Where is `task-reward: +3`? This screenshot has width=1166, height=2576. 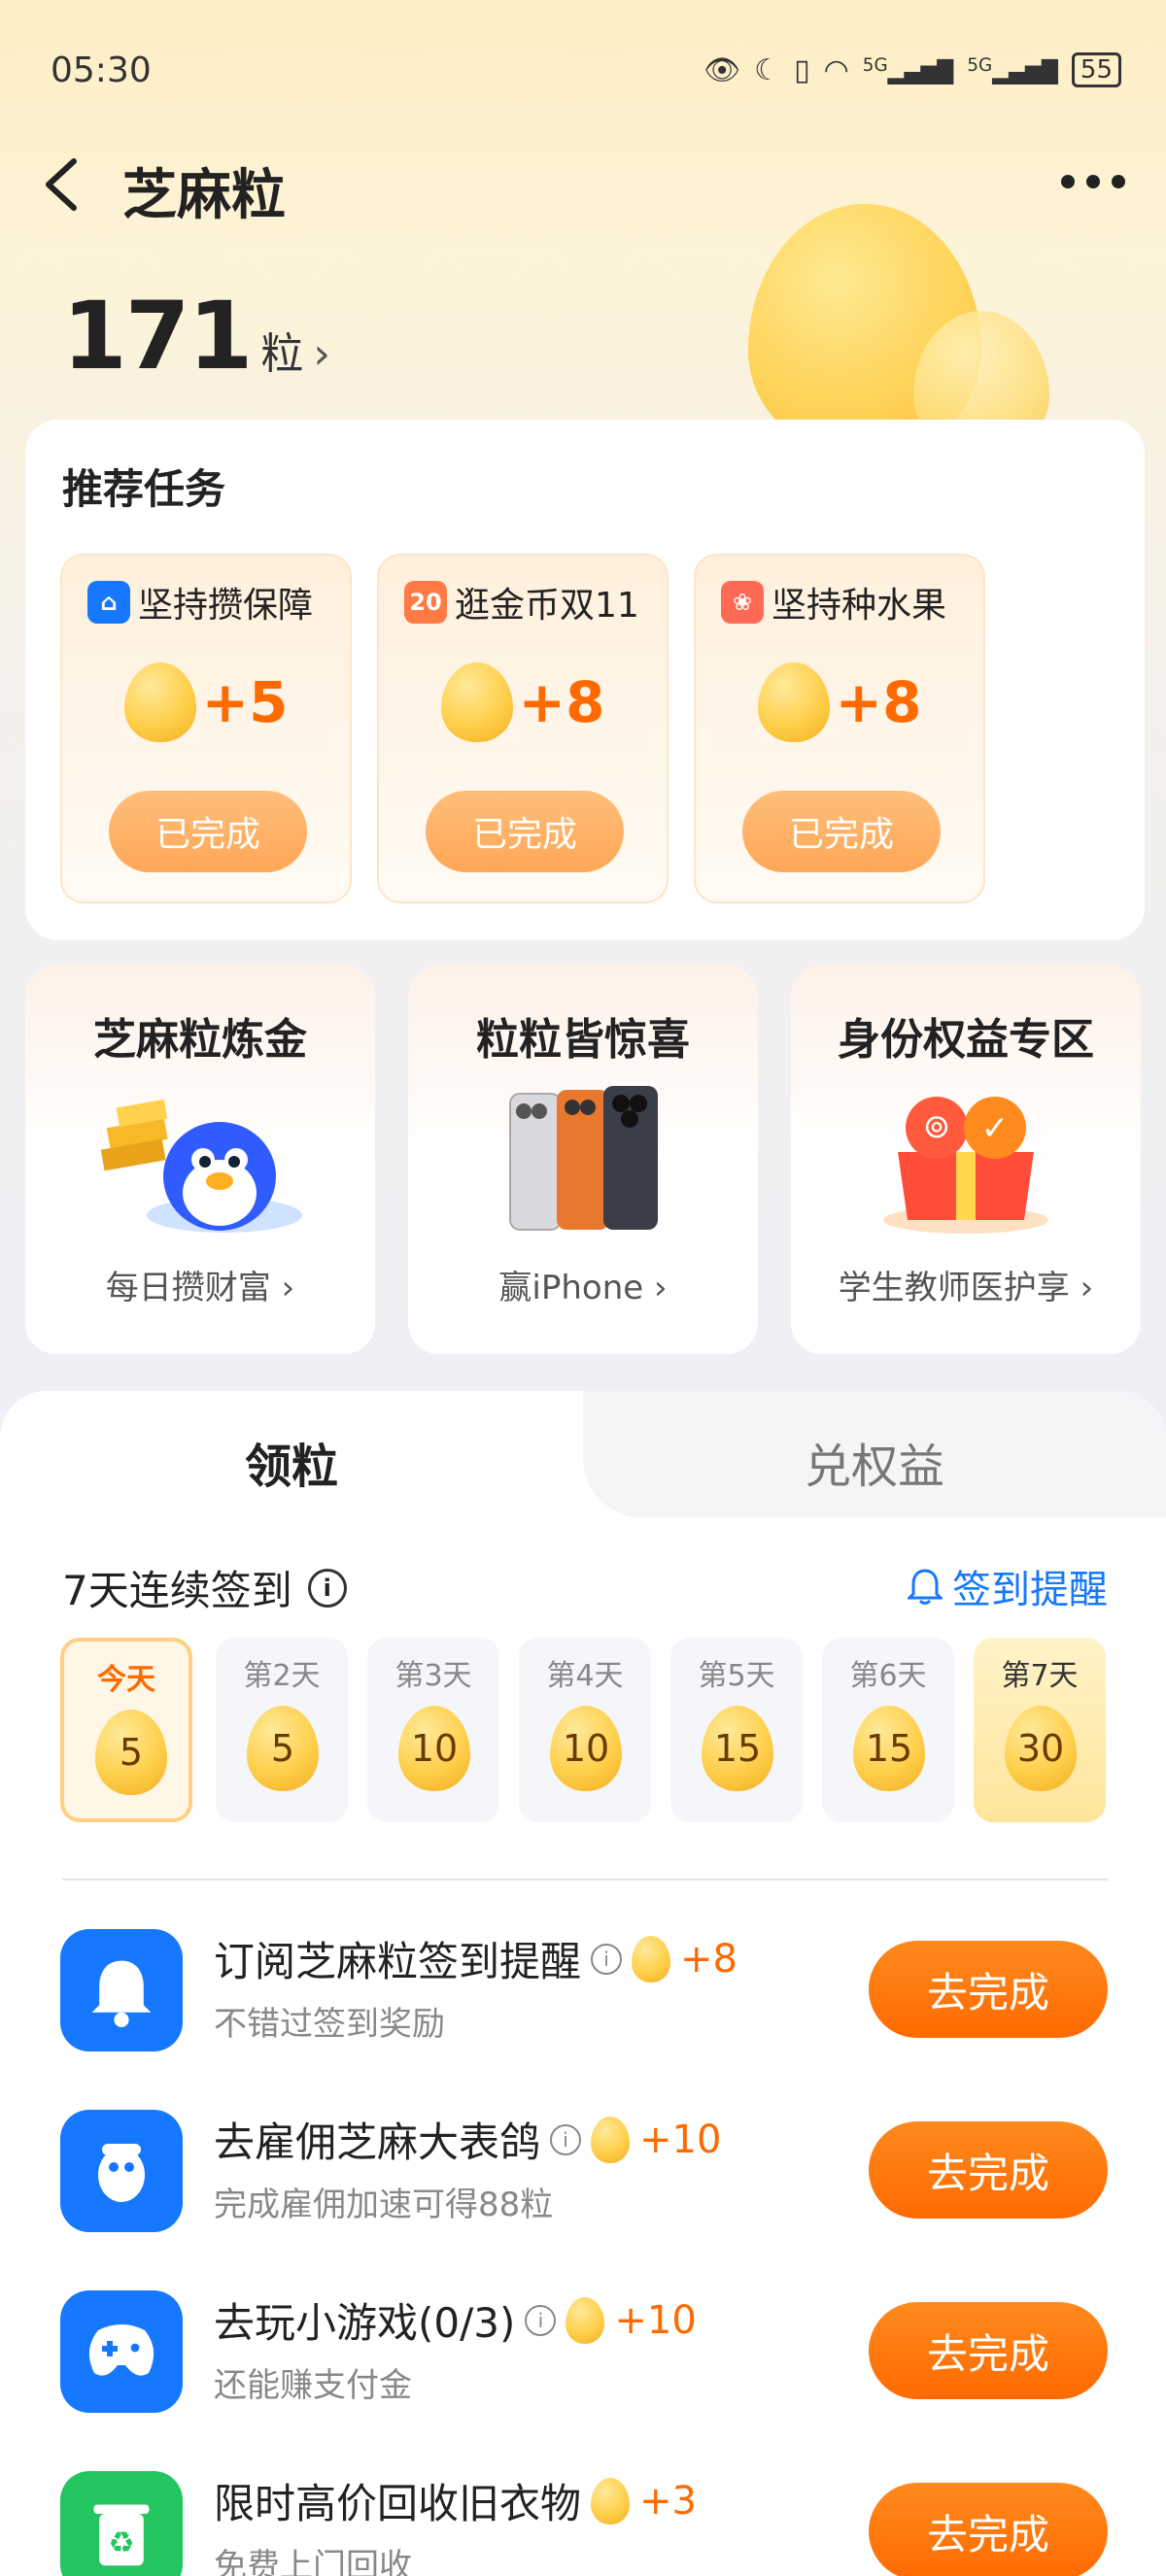
task-reward: +3 is located at coordinates (668, 2501).